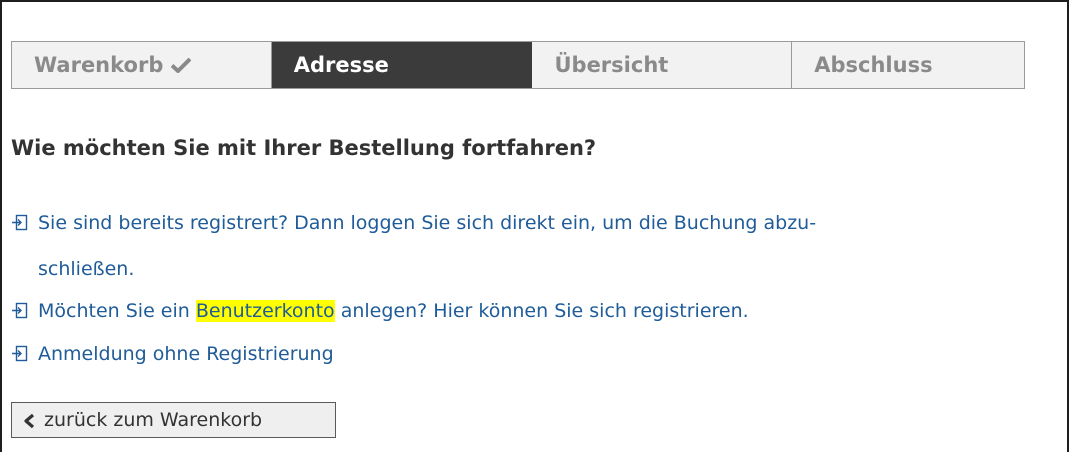 Image resolution: width=1069 pixels, height=452 pixels. Describe the element at coordinates (99, 65) in the screenshot. I see `step-label: Warenkorb` at that location.